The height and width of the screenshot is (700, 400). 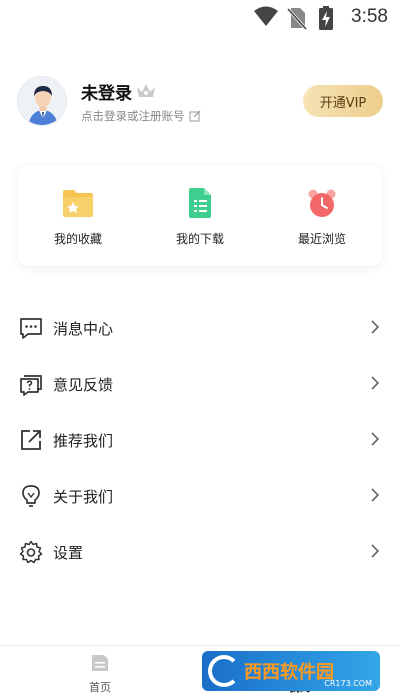 I want to click on avatar-illustration, so click(x=43, y=105).